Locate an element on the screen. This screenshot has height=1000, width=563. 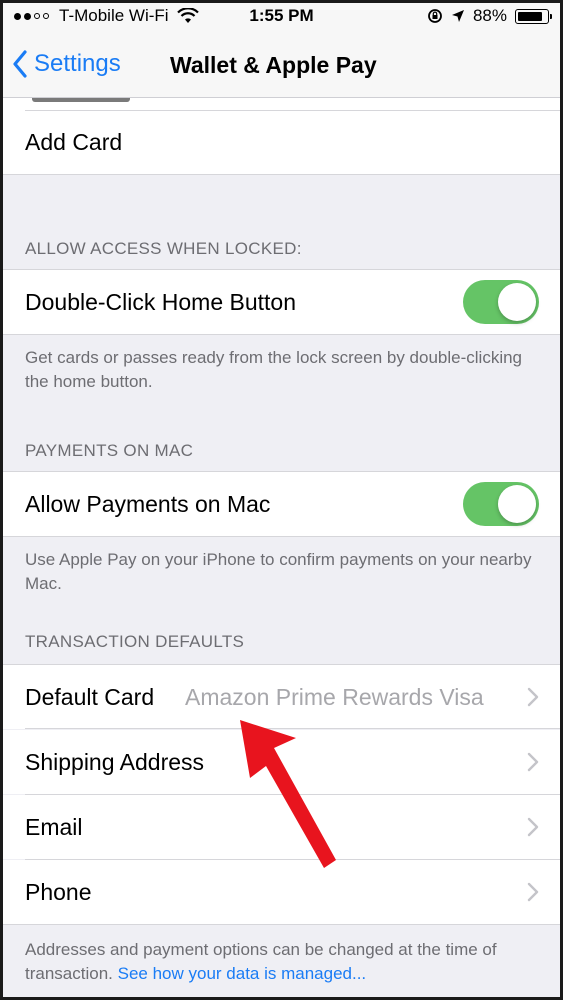
double-click-home-label: Double-Click Home Button is located at coordinates (161, 302).